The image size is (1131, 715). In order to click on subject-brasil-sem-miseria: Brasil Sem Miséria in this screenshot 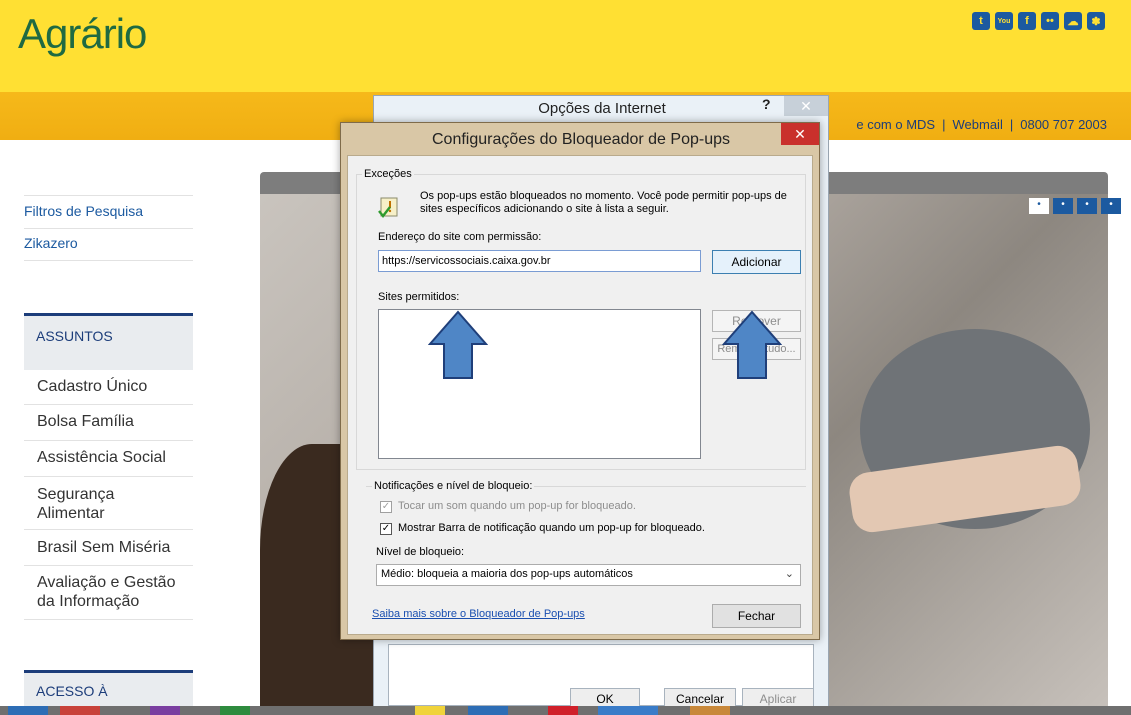, I will do `click(103, 547)`.